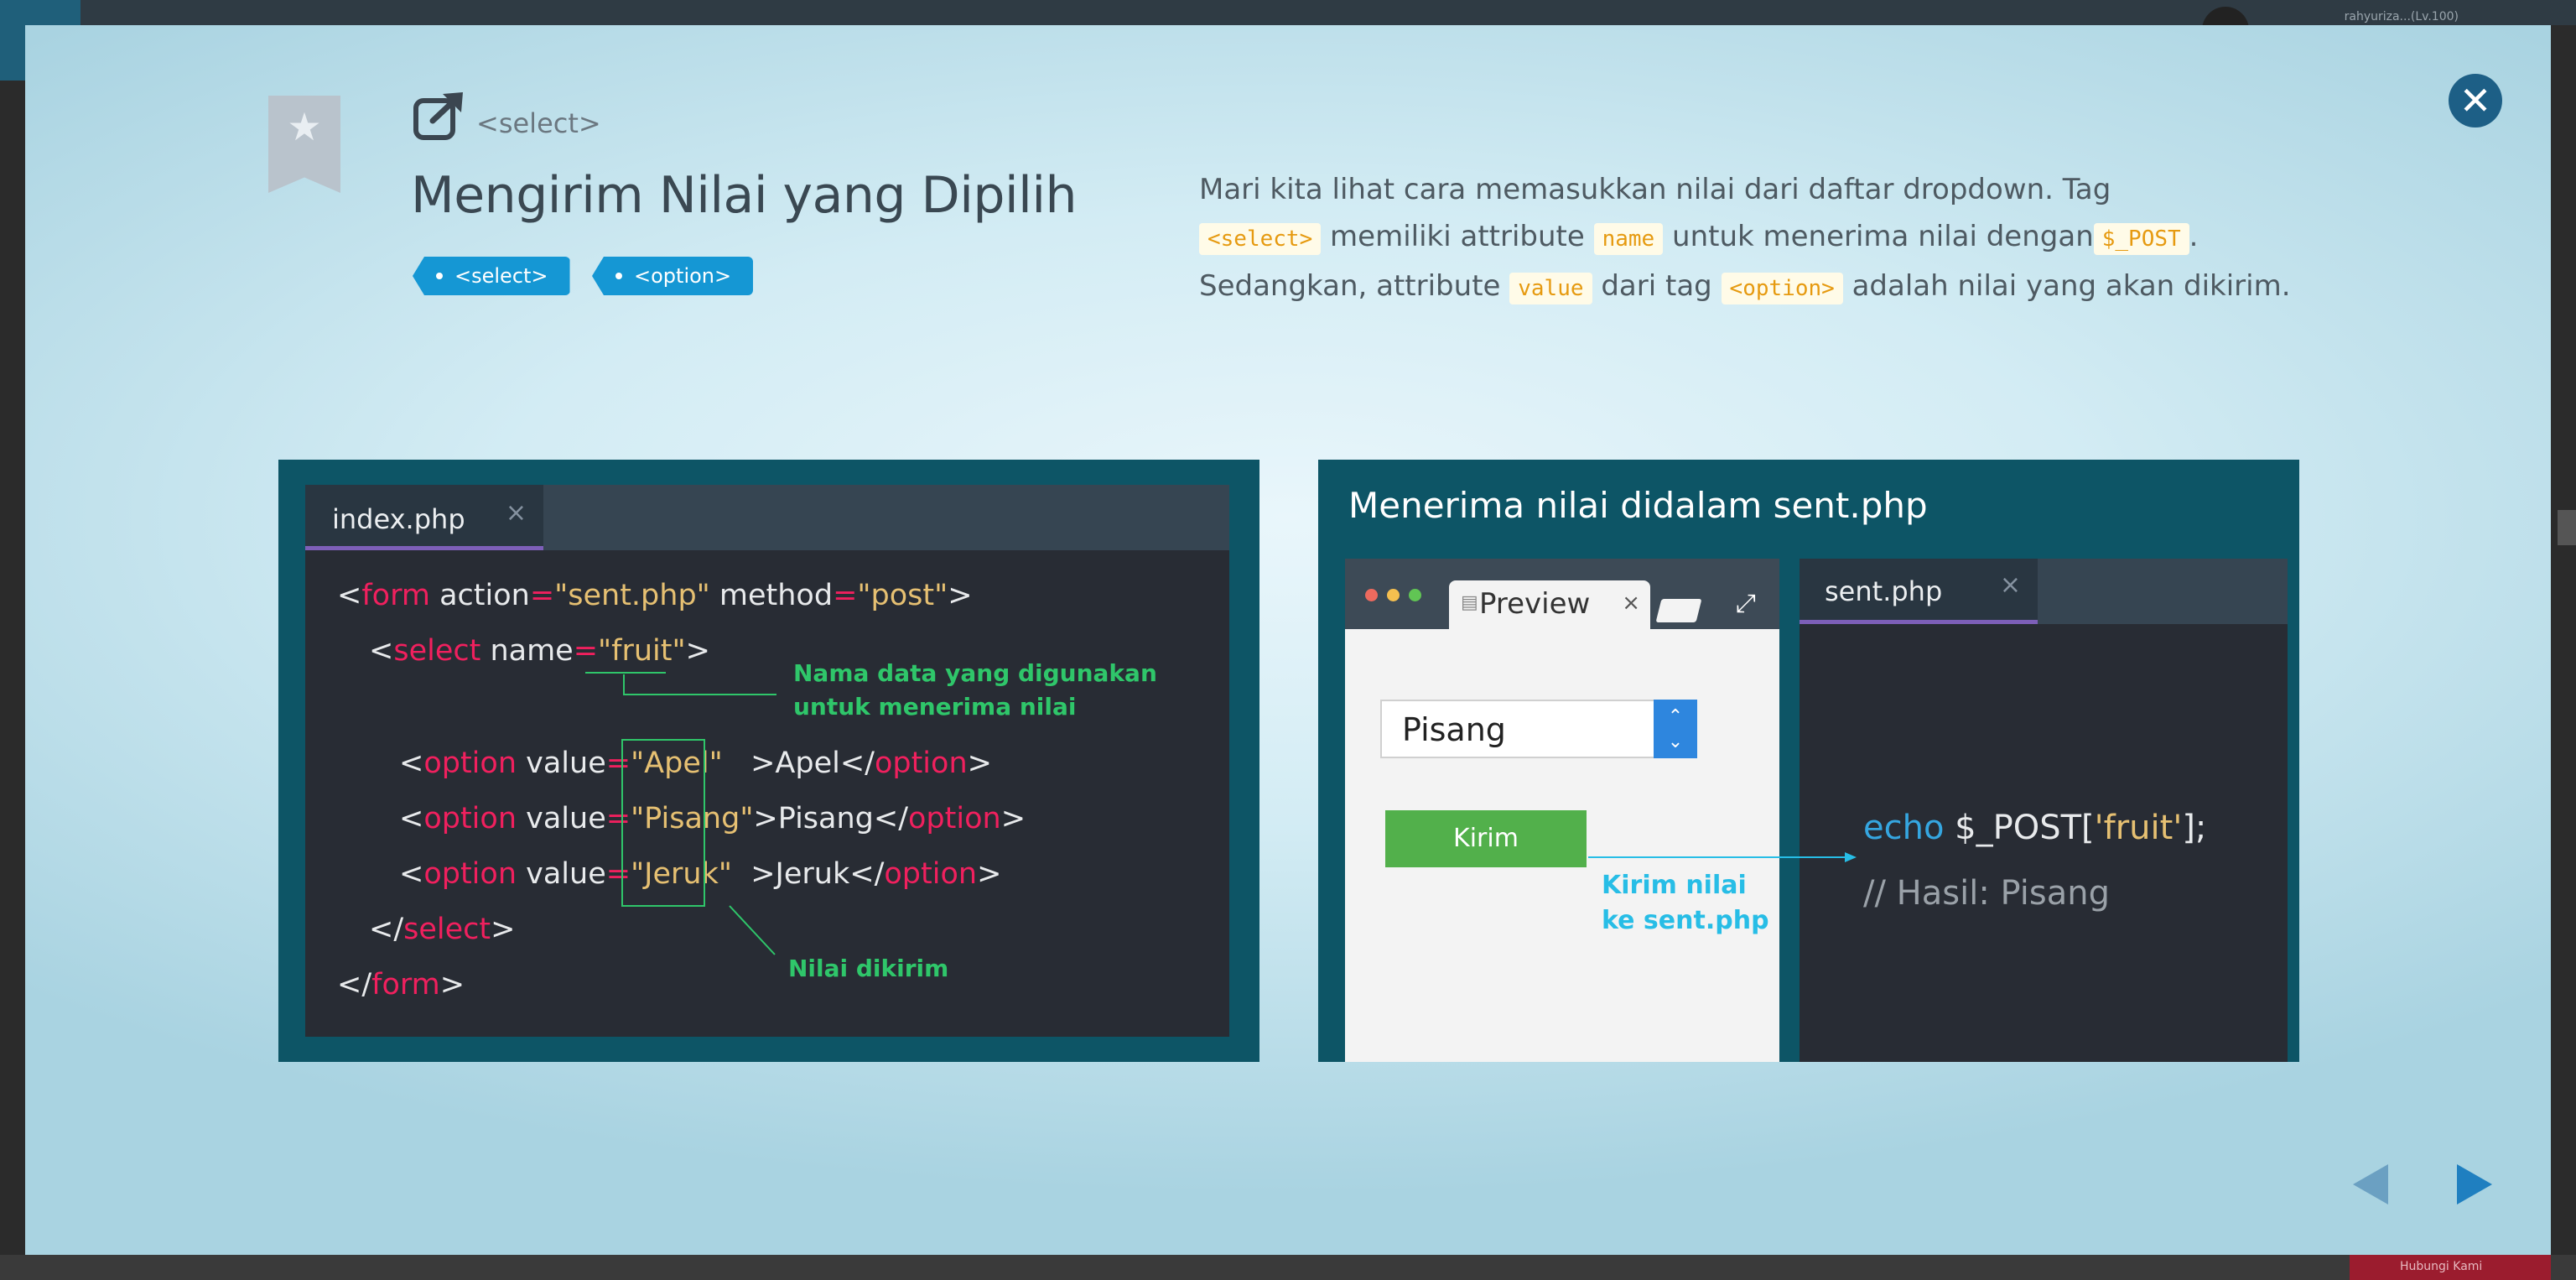  Describe the element at coordinates (1288, 12) in the screenshot. I see `background-topbar` at that location.